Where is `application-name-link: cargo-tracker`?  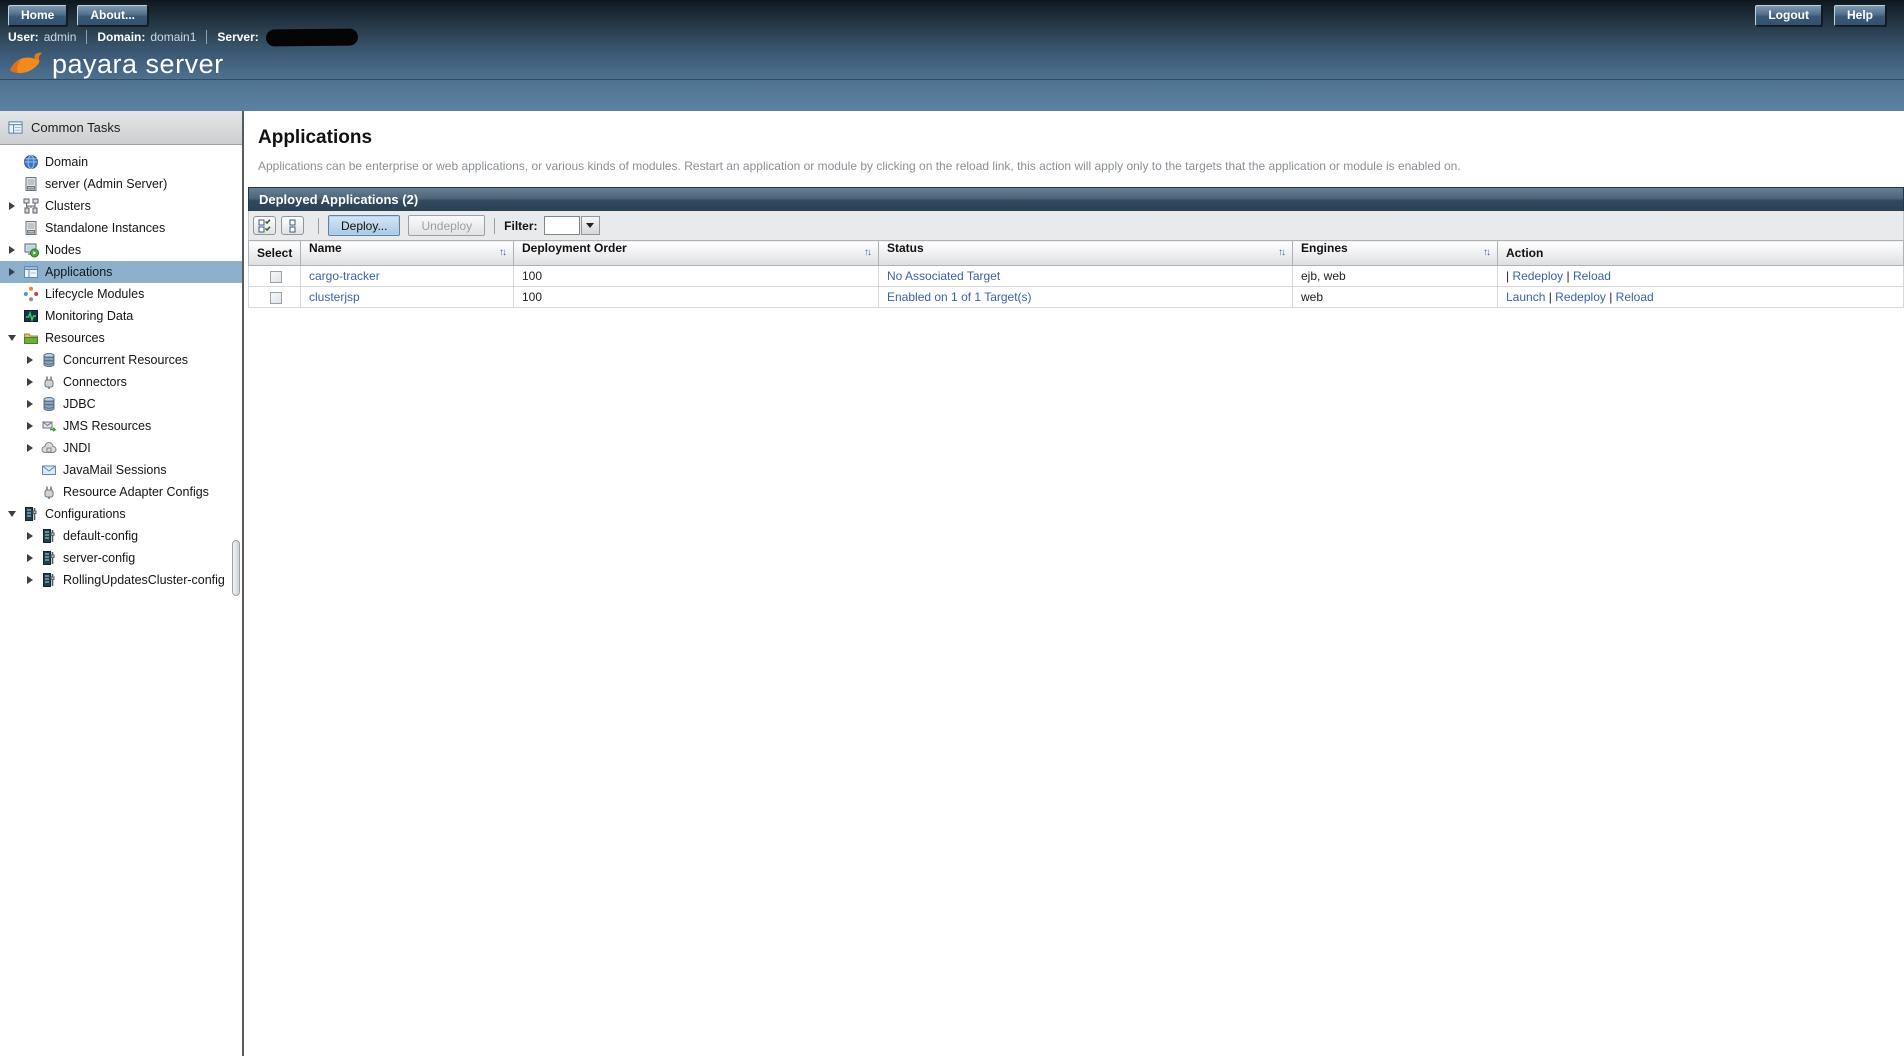 application-name-link: cargo-tracker is located at coordinates (344, 276).